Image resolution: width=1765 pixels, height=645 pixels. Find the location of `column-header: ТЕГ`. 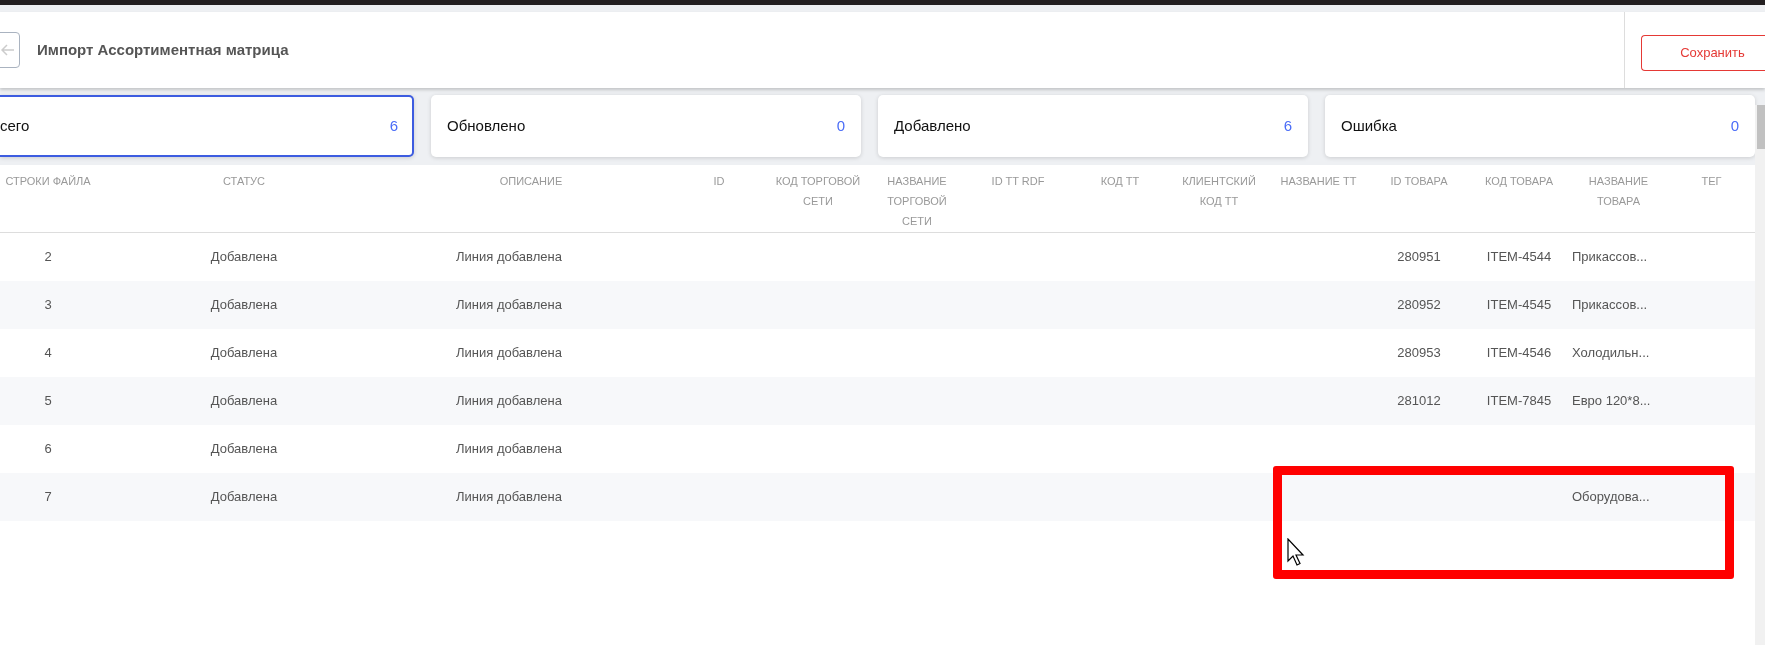

column-header: ТЕГ is located at coordinates (1711, 198).